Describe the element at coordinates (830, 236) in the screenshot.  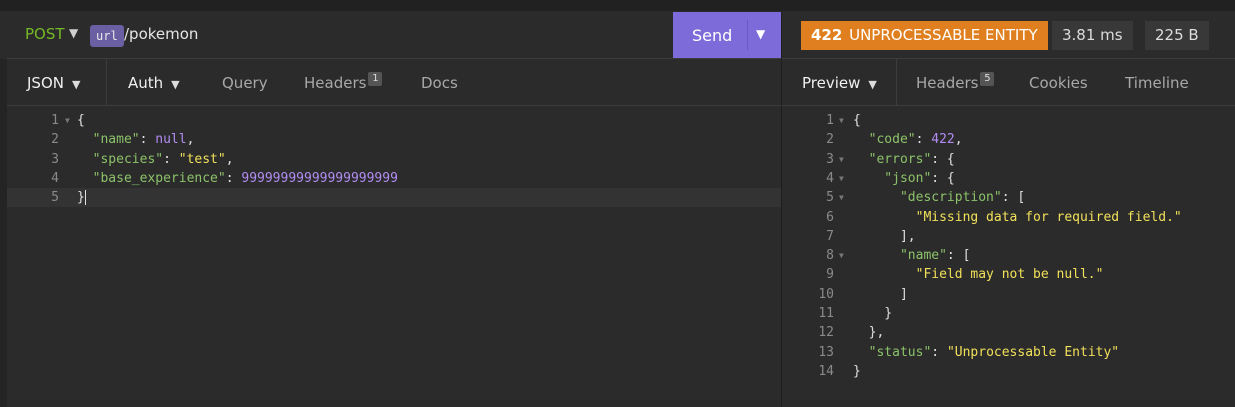
I see `line-number: 7` at that location.